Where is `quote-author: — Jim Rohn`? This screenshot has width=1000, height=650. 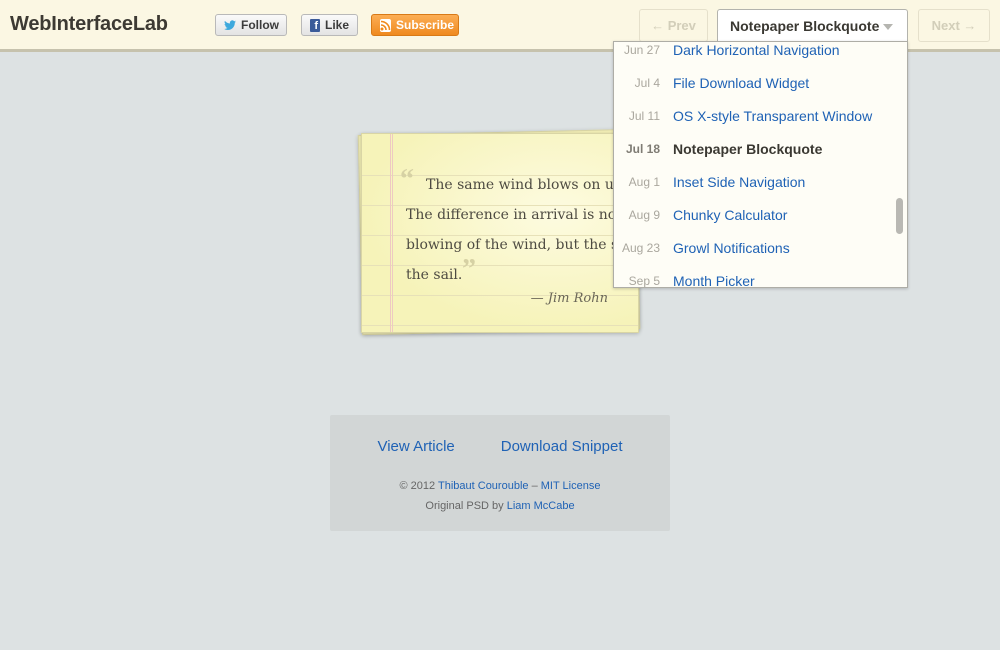 quote-author: — Jim Rohn is located at coordinates (569, 298).